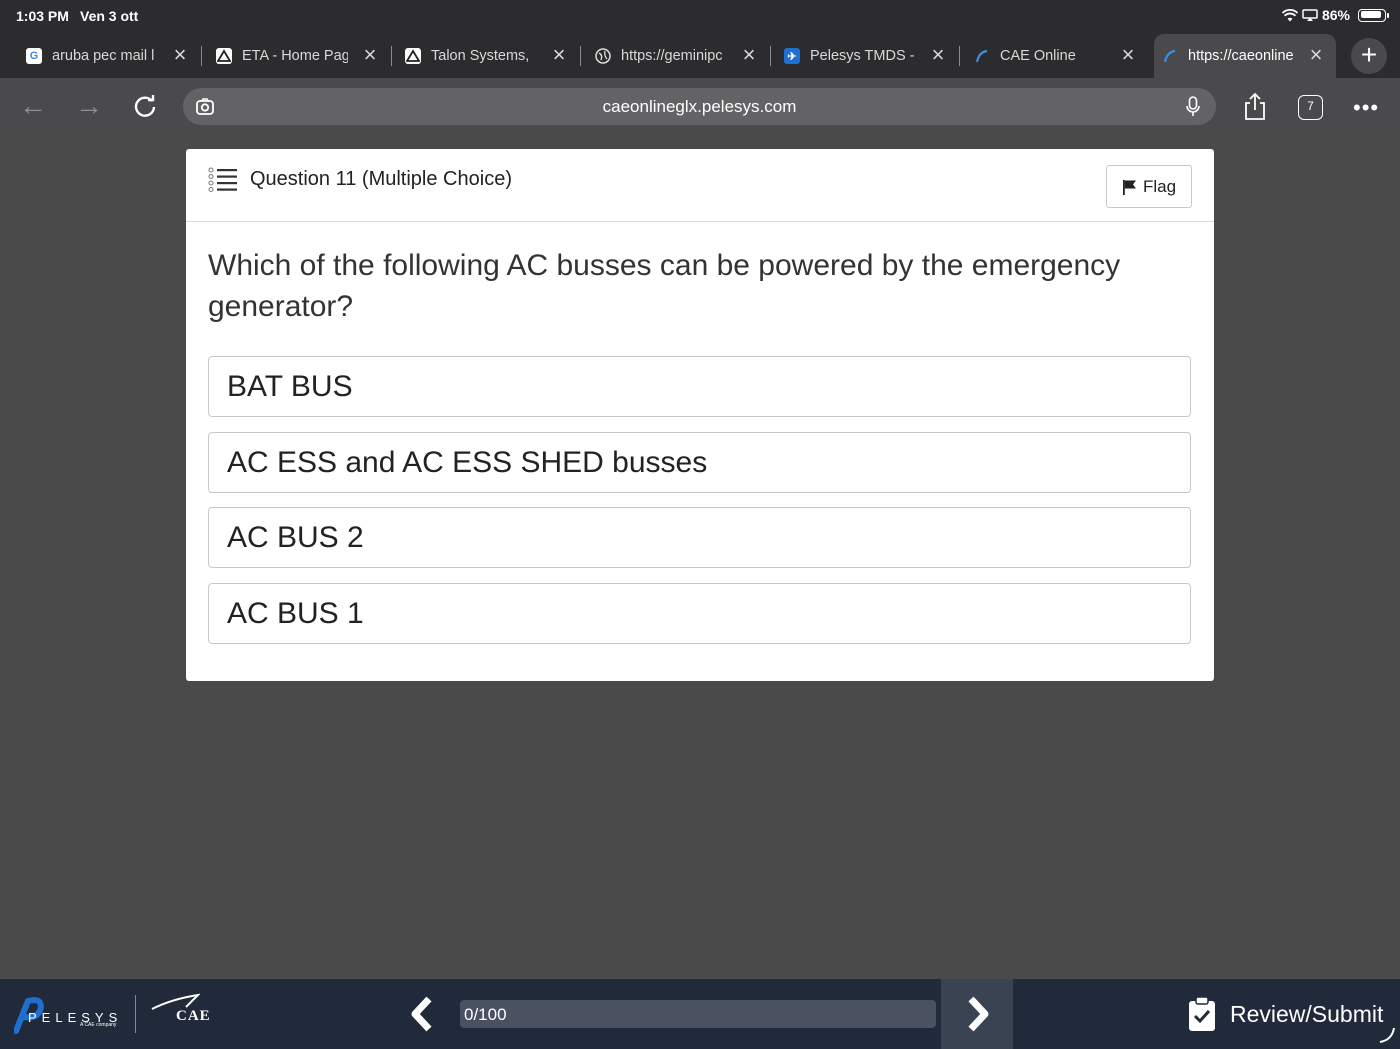 Image resolution: width=1400 pixels, height=1049 pixels. I want to click on answer-option: AC ESS and AC ESS SHED busses, so click(699, 462).